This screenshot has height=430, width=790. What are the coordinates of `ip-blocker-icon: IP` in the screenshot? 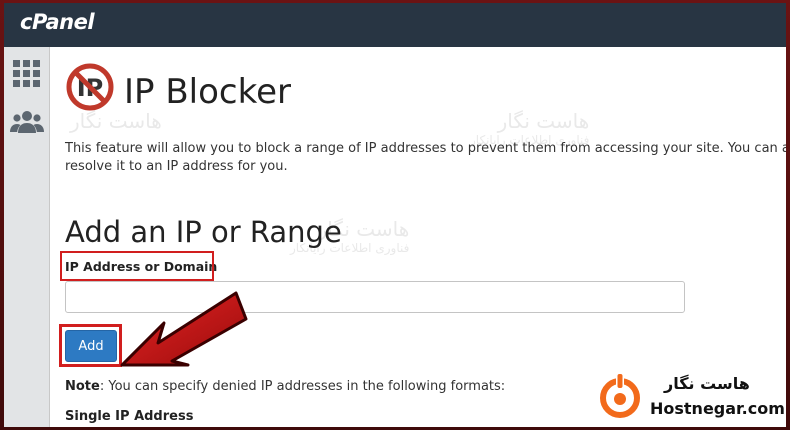 It's located at (90, 87).